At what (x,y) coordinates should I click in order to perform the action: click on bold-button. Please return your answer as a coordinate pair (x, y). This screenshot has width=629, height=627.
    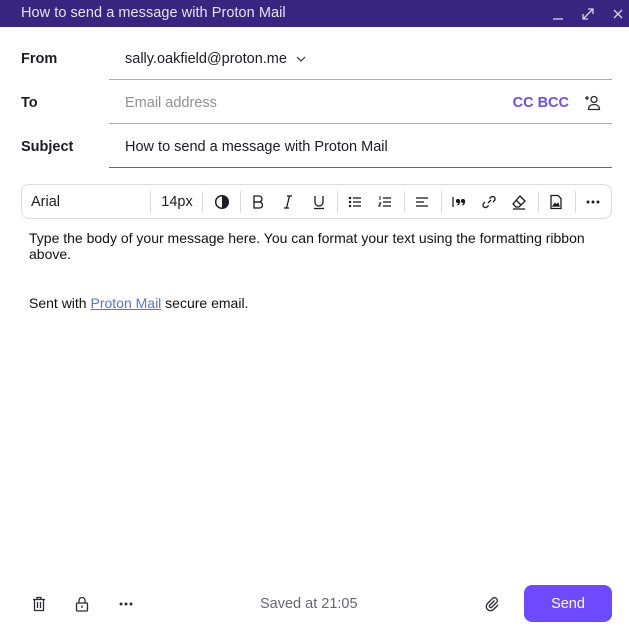
    Looking at the image, I should click on (258, 201).